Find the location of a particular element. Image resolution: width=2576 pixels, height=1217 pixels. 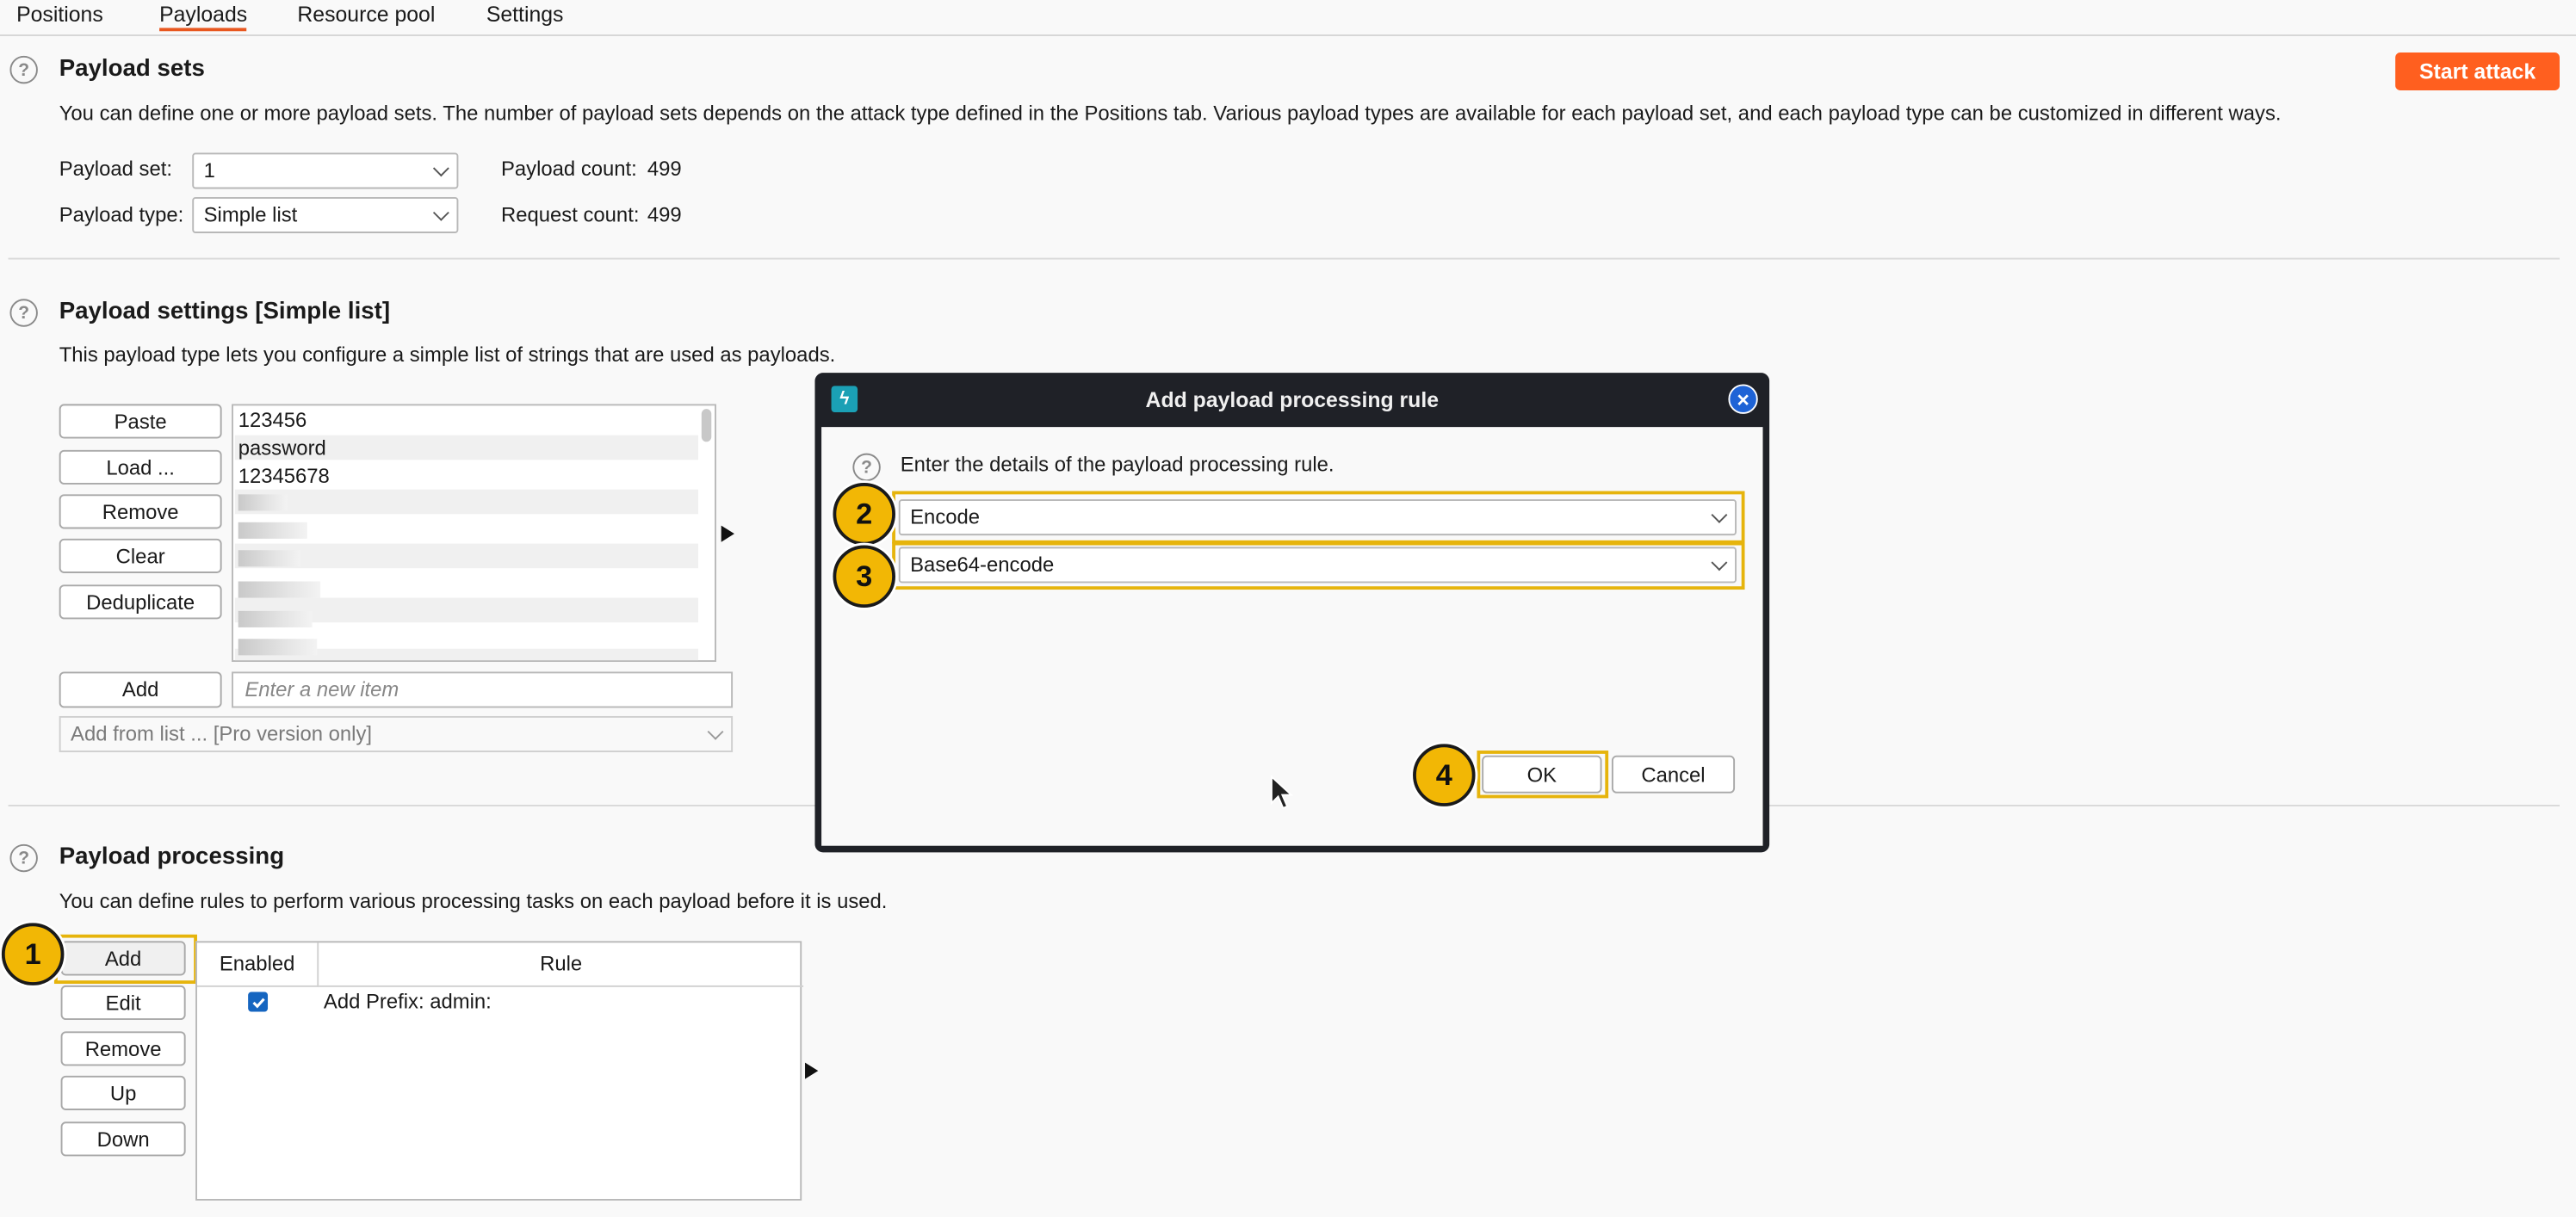

add-item-button: Add is located at coordinates (140, 689).